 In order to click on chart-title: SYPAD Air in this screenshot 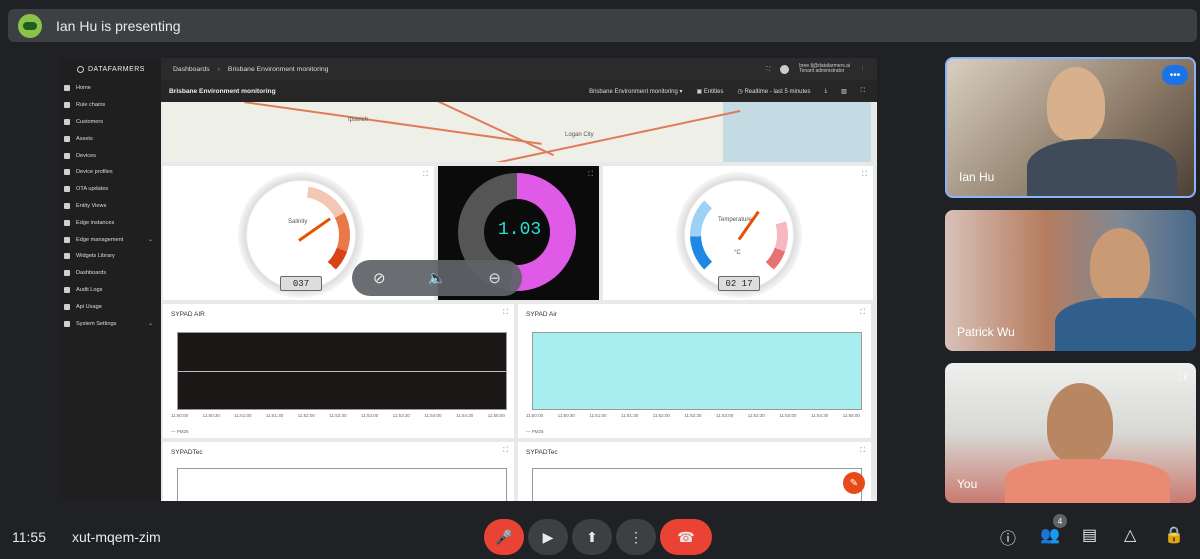, I will do `click(541, 314)`.